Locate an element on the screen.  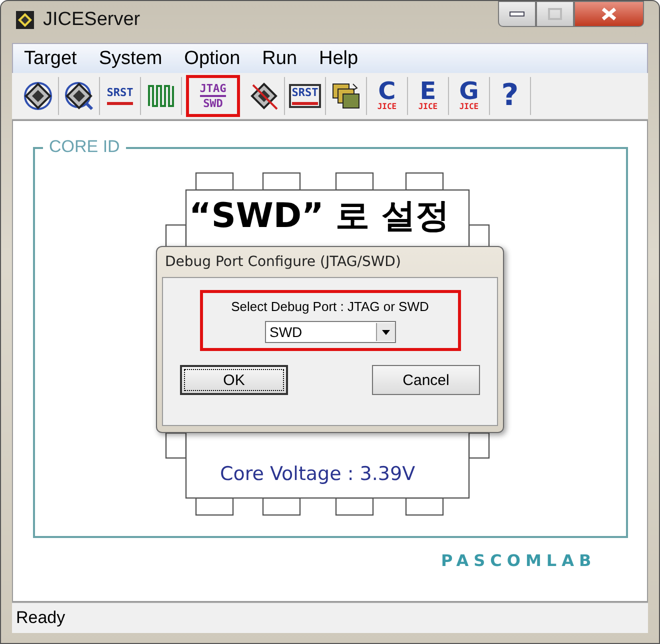
prompt-label: Select Debug Port : JTAG or SWD is located at coordinates (330, 306).